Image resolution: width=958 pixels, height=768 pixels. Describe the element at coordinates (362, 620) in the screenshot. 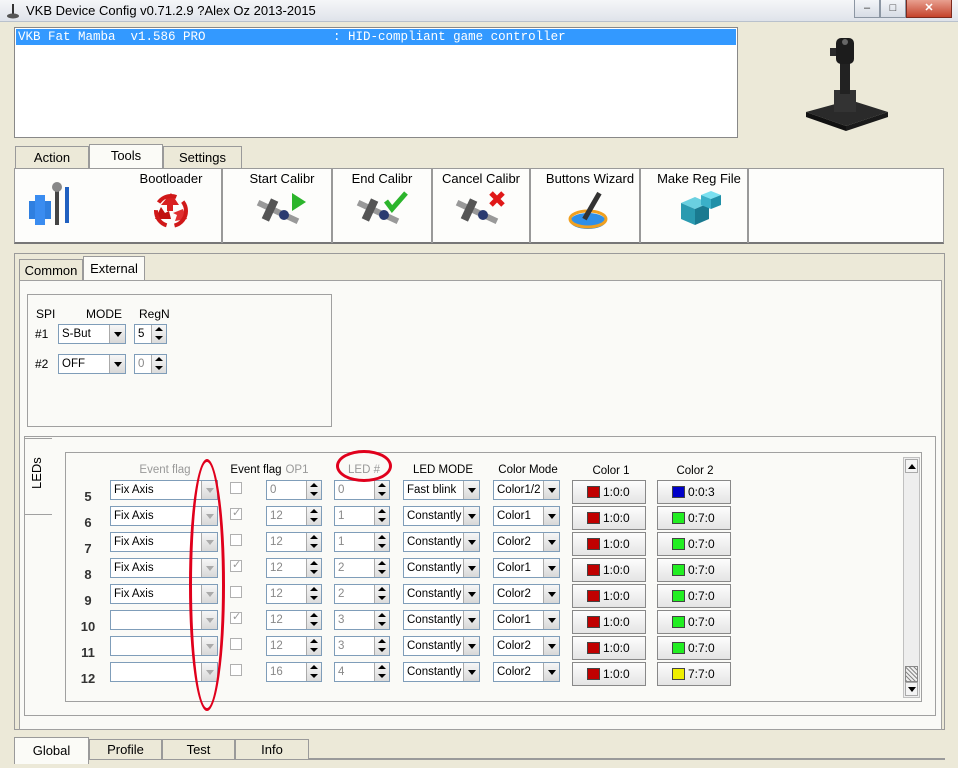

I see `led-number-spinner: 3` at that location.